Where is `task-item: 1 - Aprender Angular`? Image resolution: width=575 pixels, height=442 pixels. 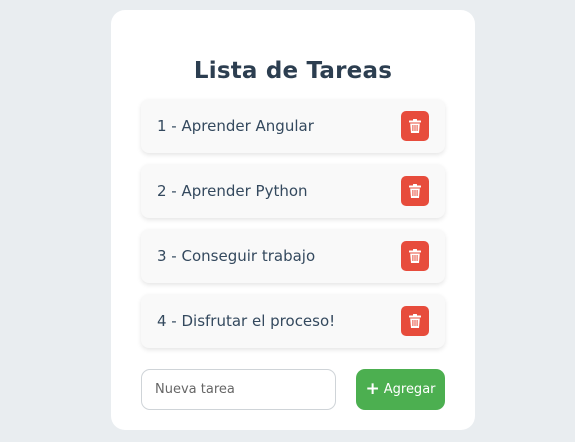
task-item: 1 - Aprender Angular is located at coordinates (293, 126).